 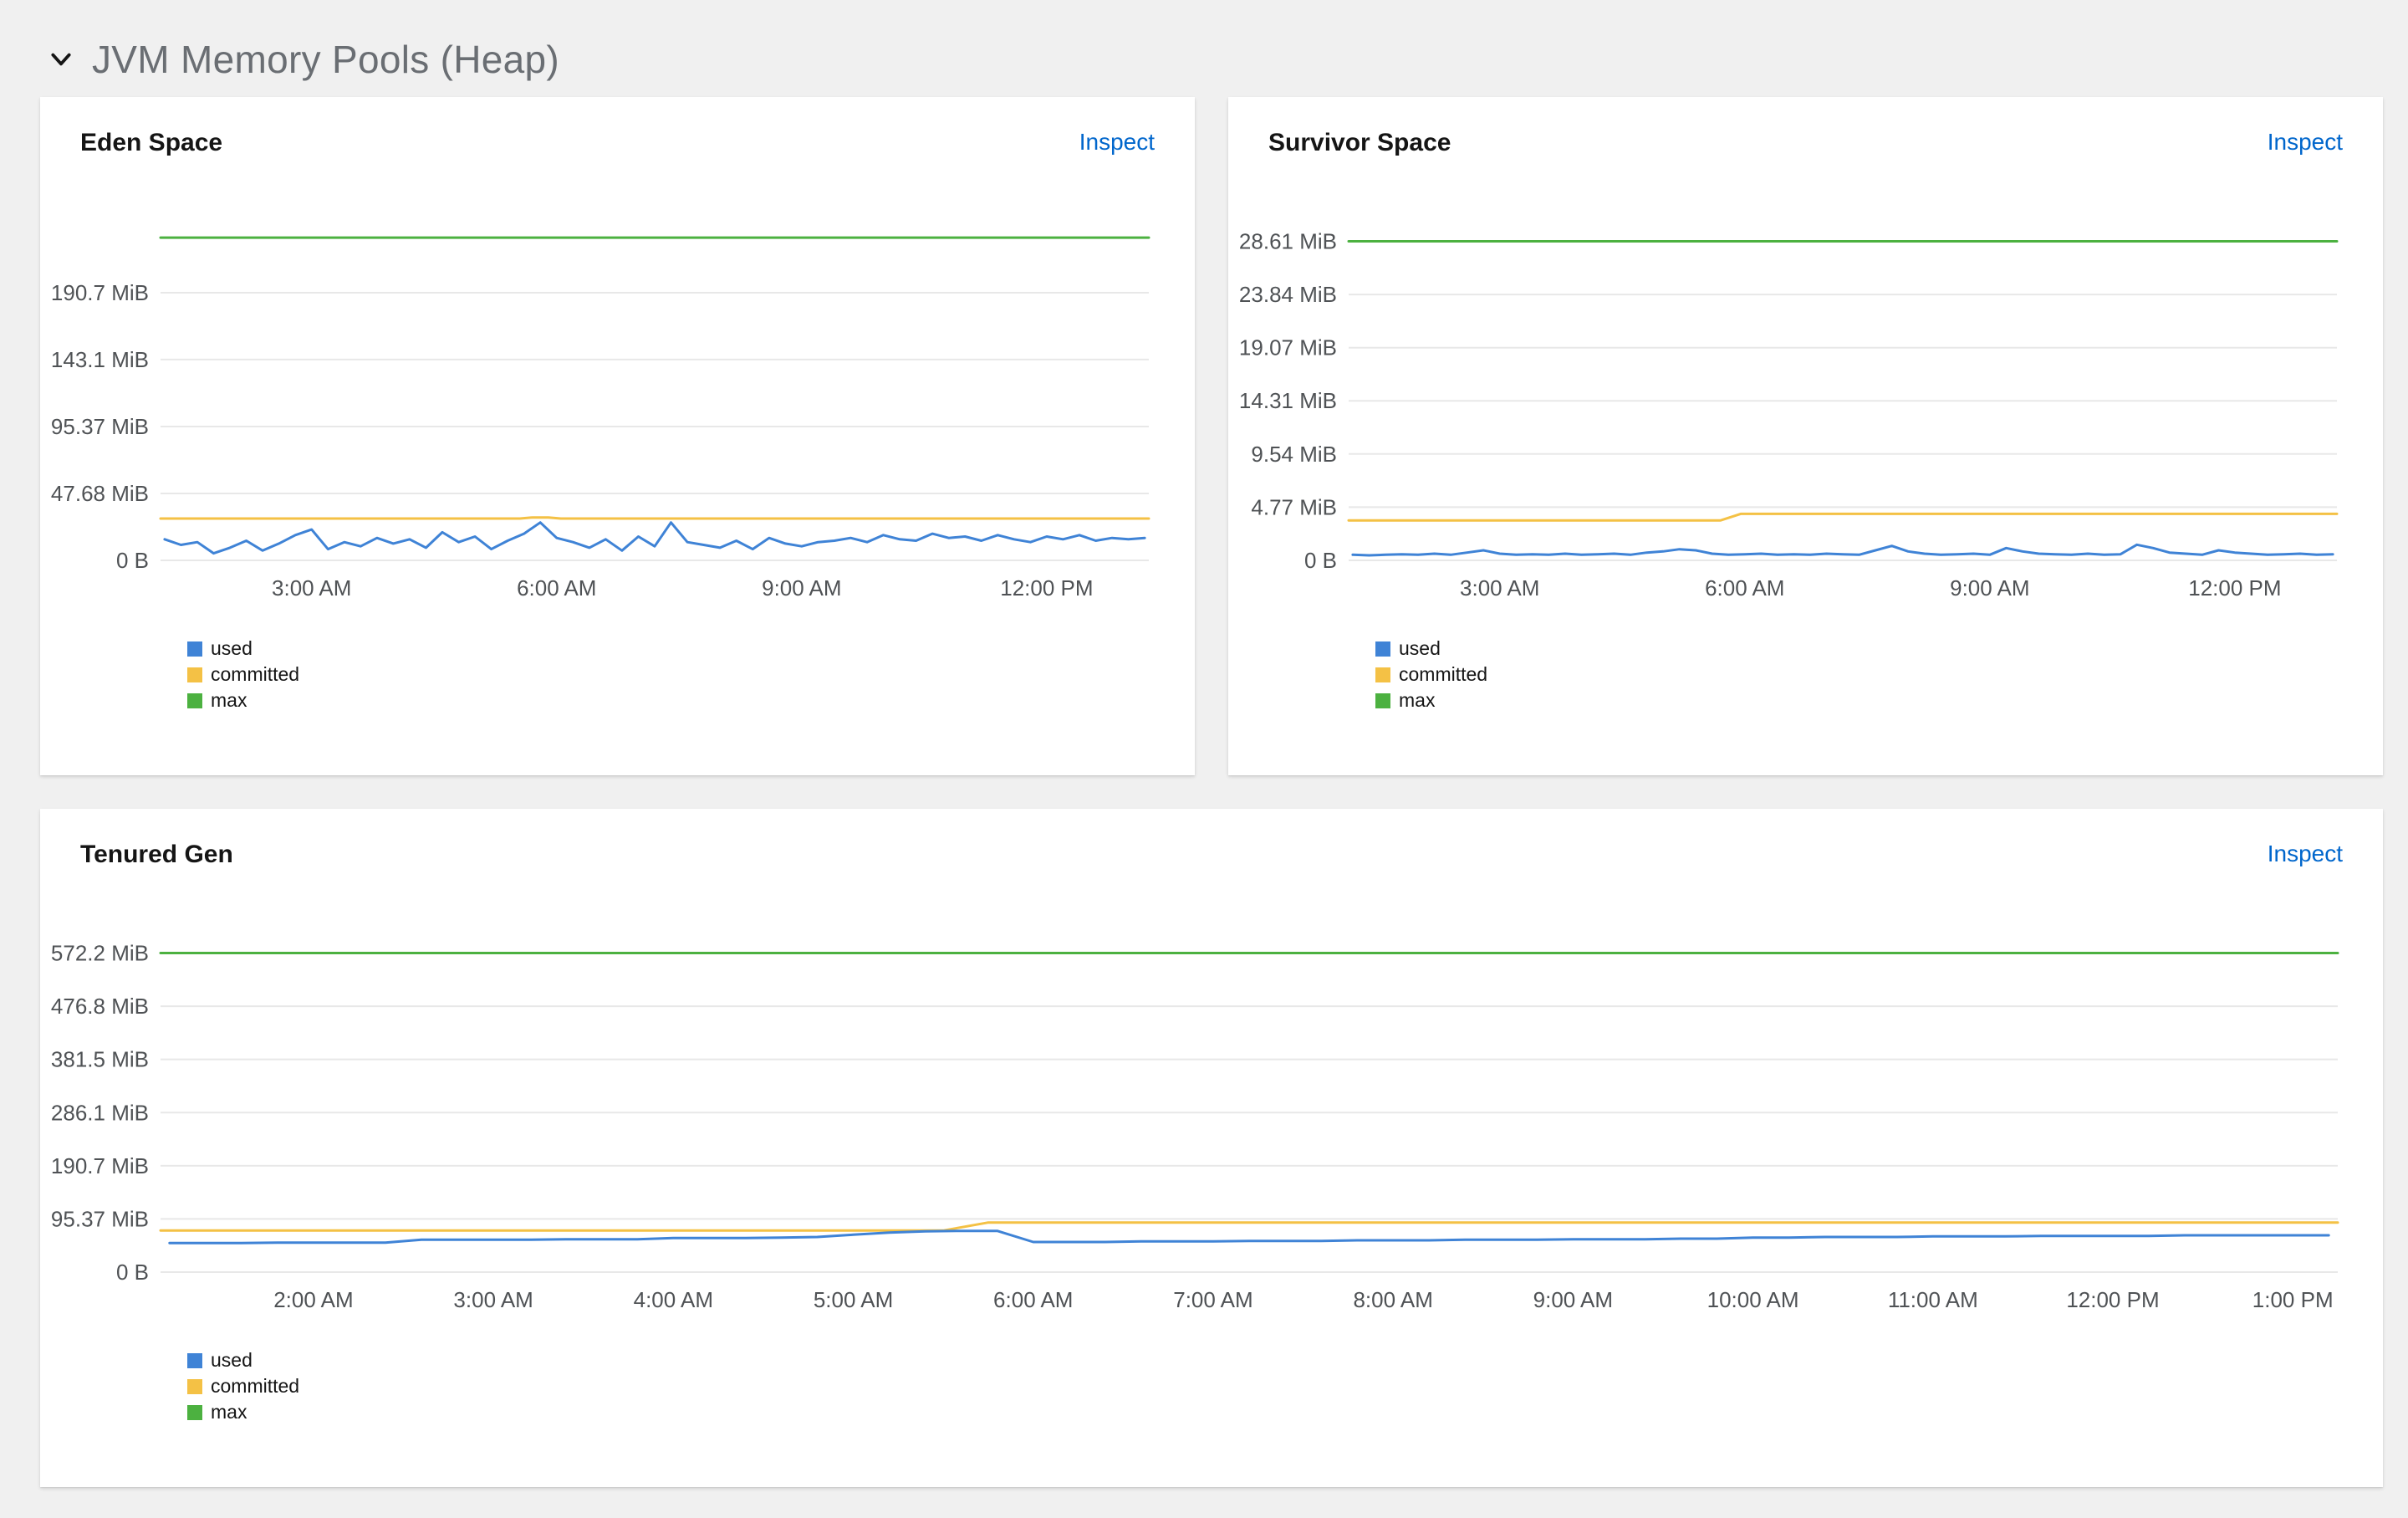 I want to click on chart-legend-survivor-space: used committed max, so click(x=1859, y=674).